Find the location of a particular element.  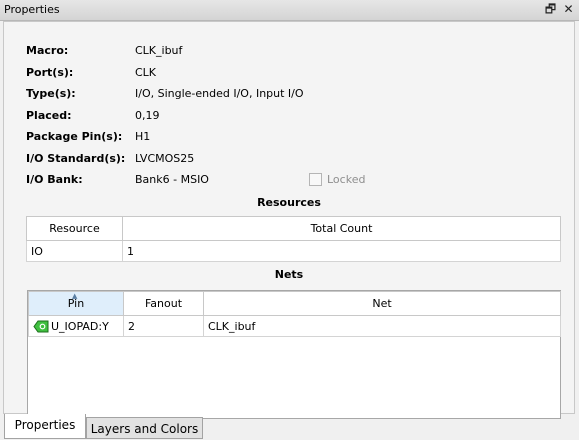

property-value: CLK is located at coordinates (146, 72).